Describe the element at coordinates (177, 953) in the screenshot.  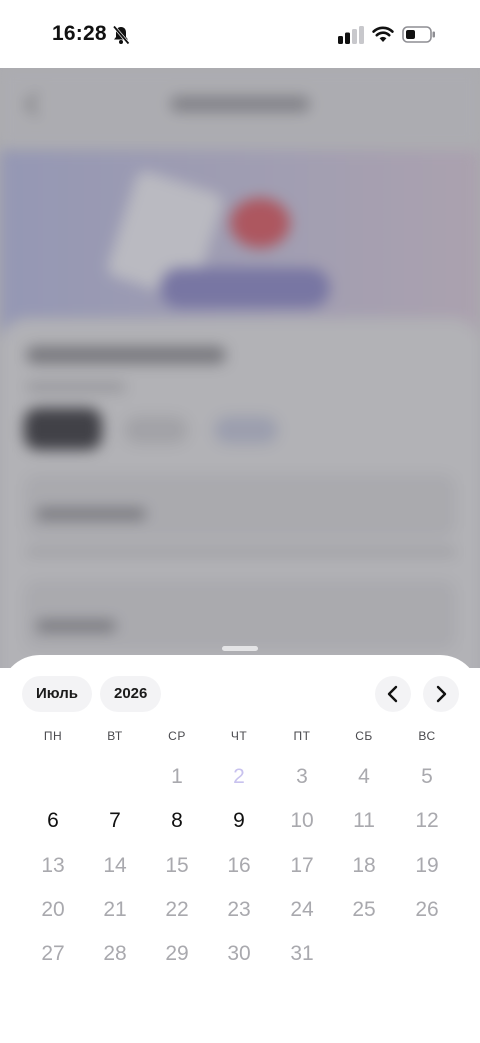
I see `day-cell-29: 29` at that location.